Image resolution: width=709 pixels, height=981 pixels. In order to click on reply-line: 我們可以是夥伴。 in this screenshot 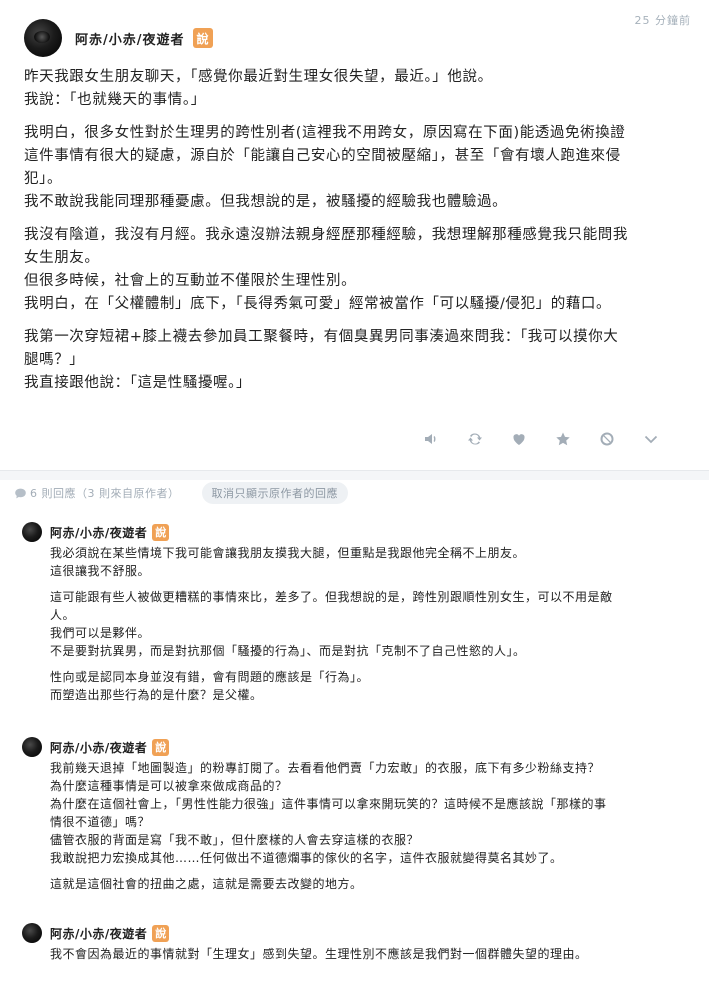, I will do `click(100, 633)`.